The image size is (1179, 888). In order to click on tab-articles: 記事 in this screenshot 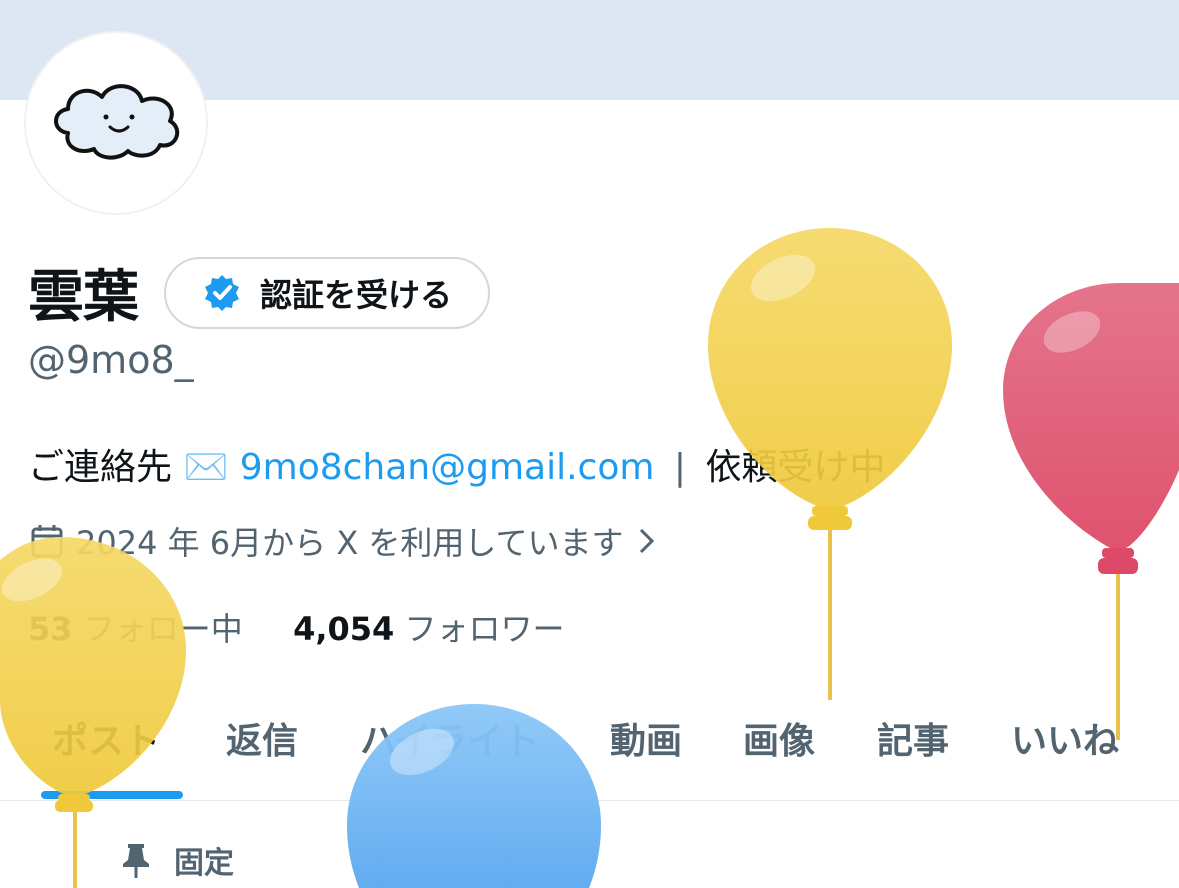, I will do `click(913, 738)`.